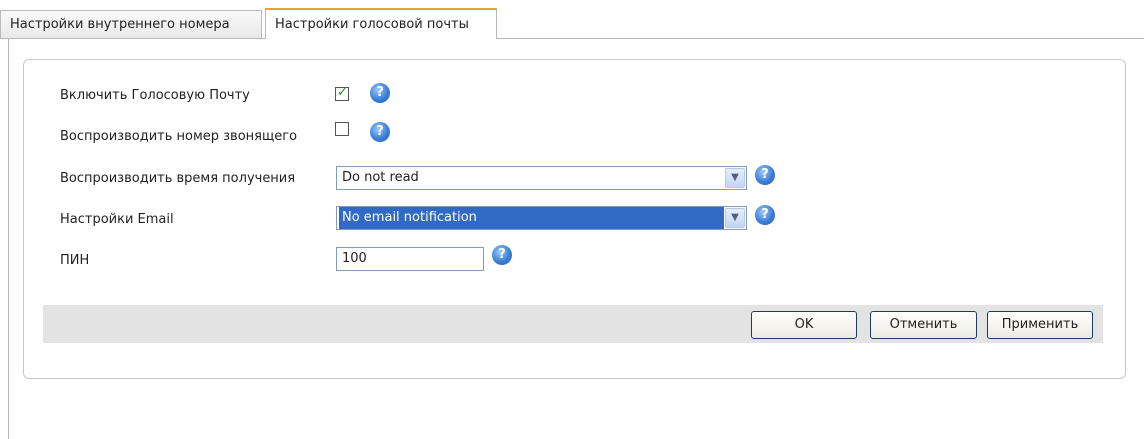 This screenshot has width=1144, height=439. I want to click on play-time-value: Do not read, so click(380, 177).